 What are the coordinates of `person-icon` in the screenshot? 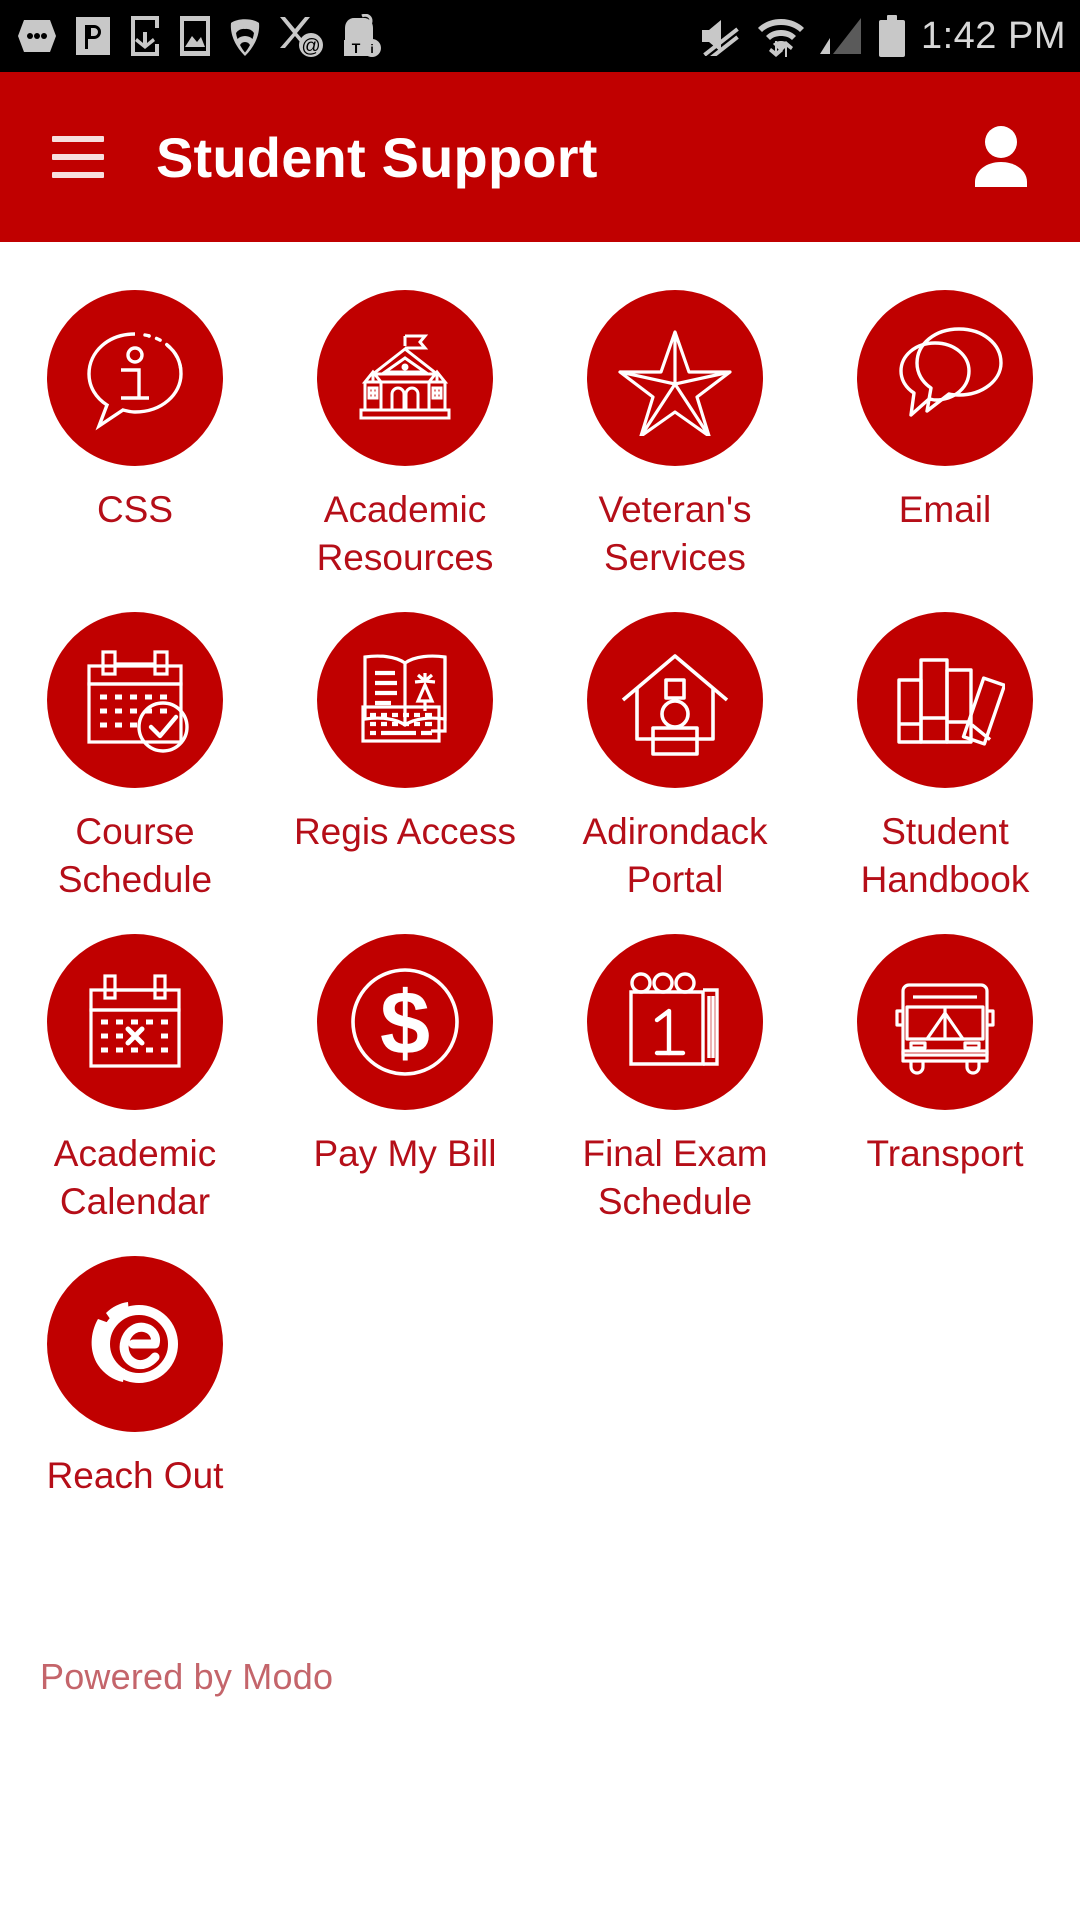 It's located at (1001, 156).